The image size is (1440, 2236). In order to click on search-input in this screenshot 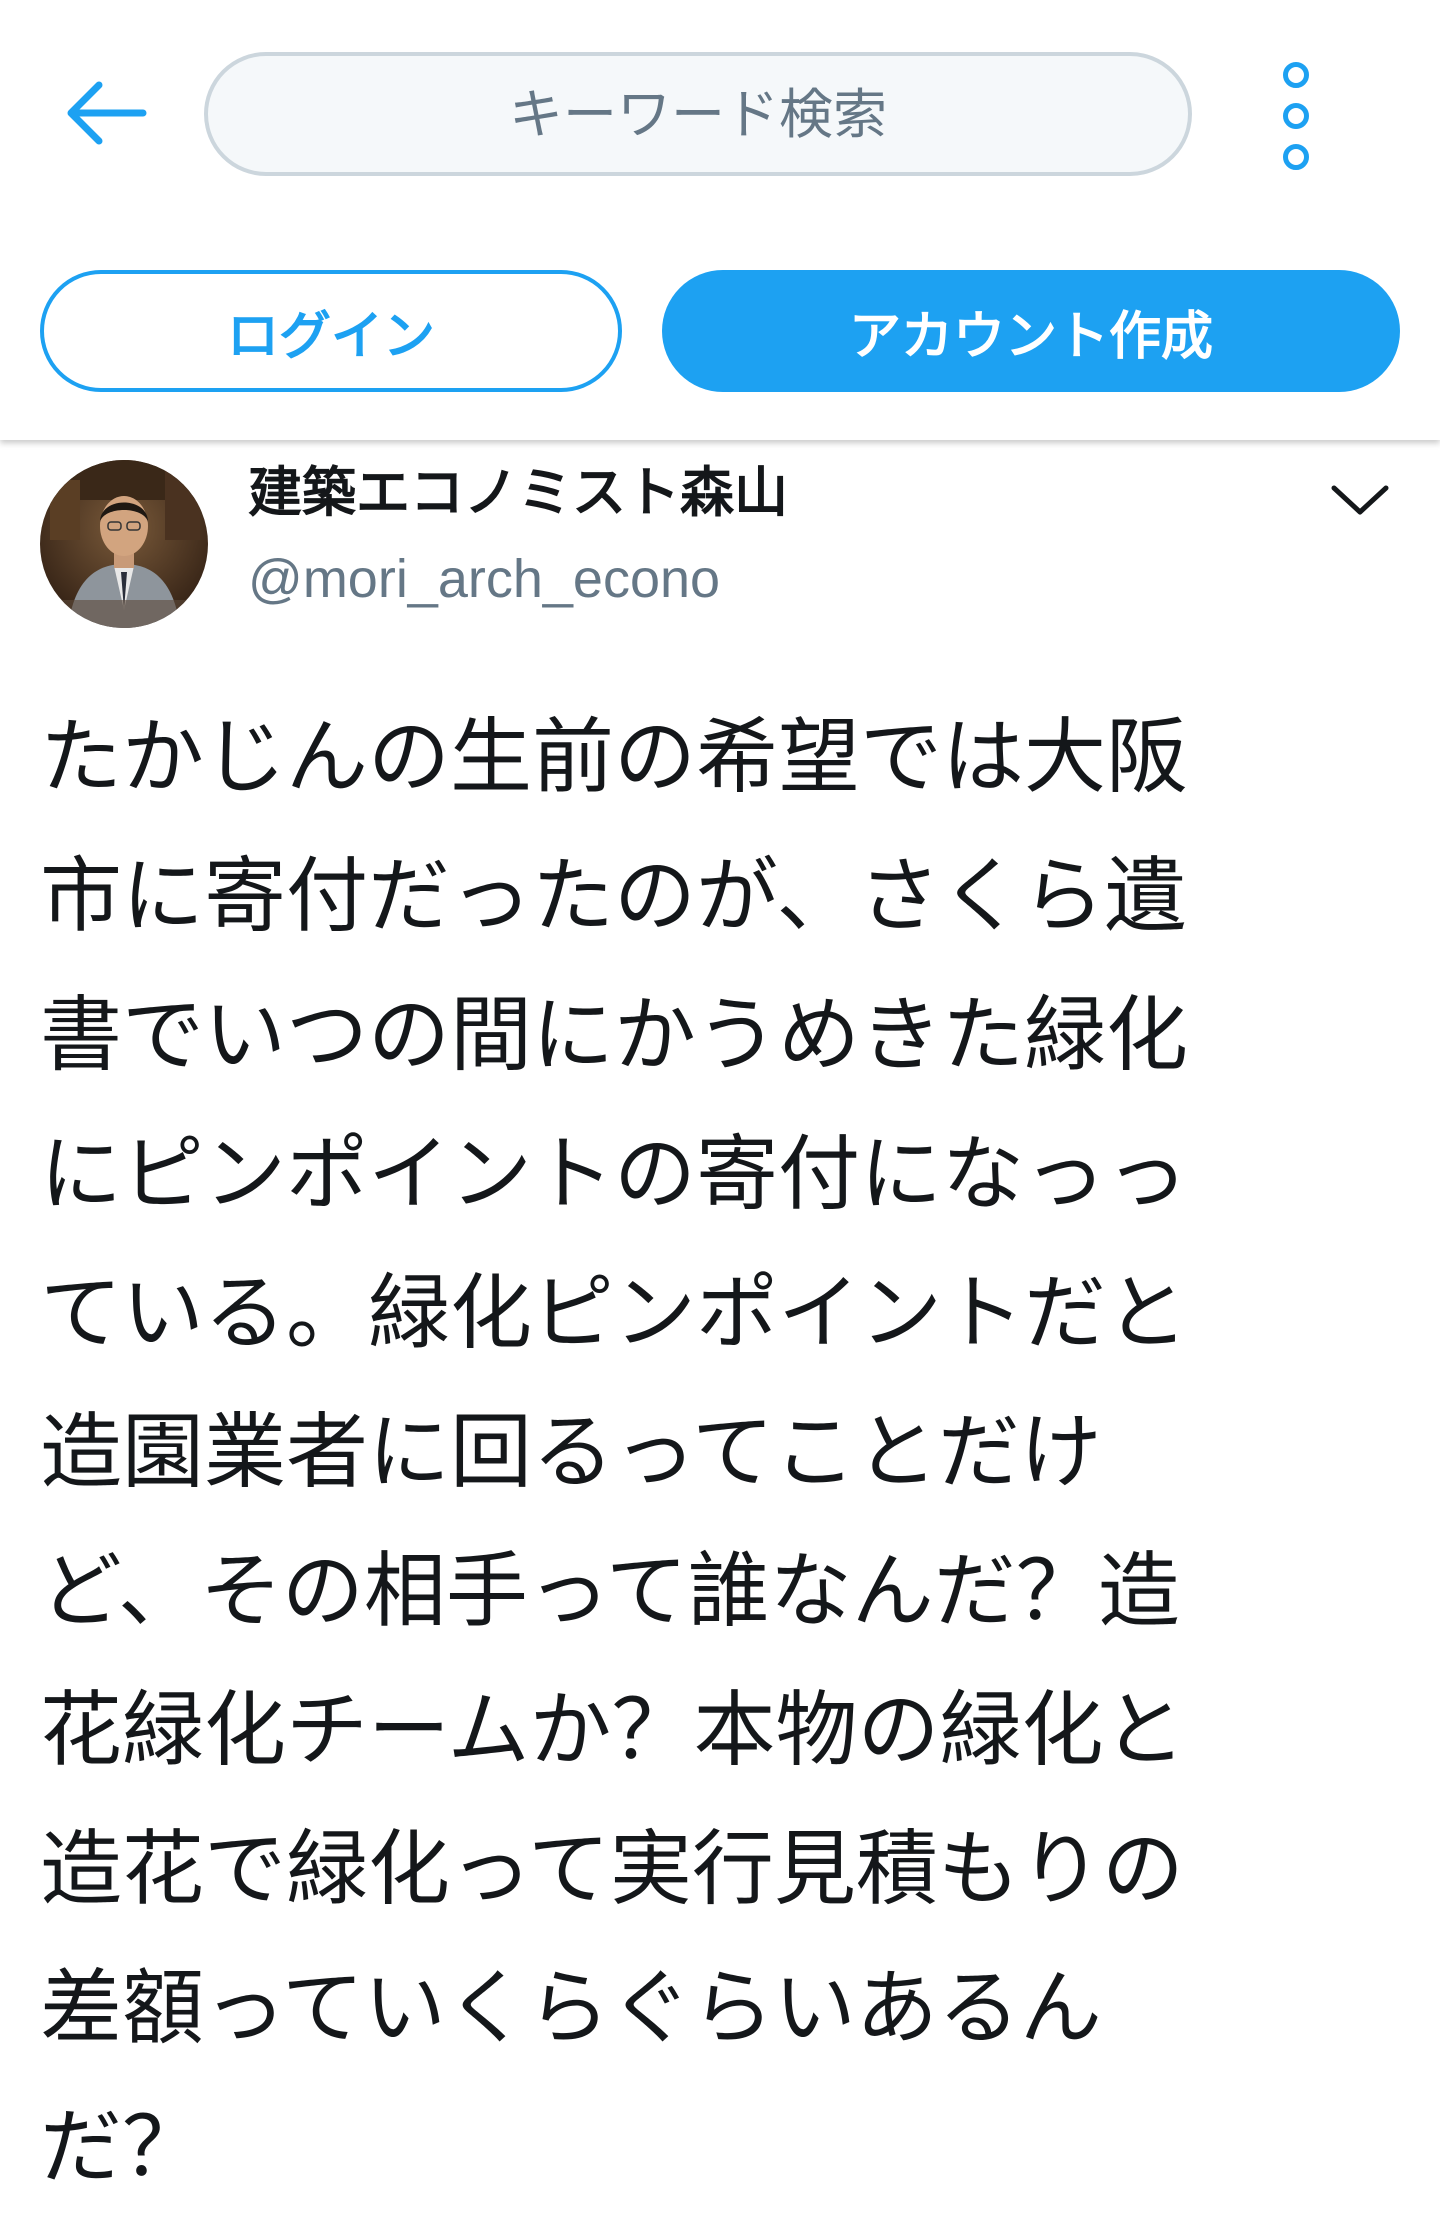, I will do `click(698, 114)`.